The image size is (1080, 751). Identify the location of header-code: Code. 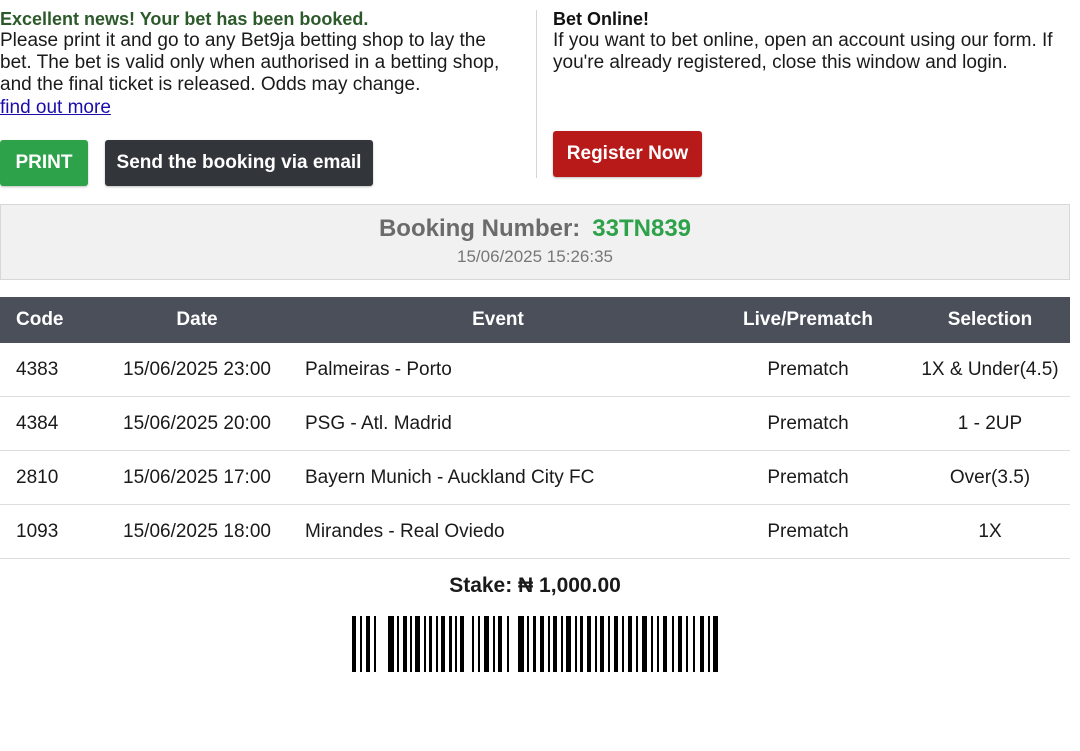
(52, 320).